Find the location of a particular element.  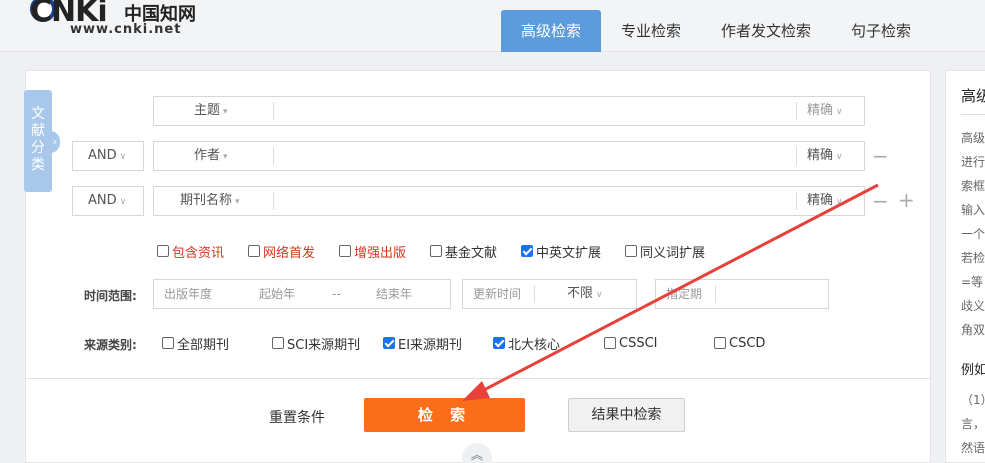

logic-select-2: AND ∨ is located at coordinates (108, 156).